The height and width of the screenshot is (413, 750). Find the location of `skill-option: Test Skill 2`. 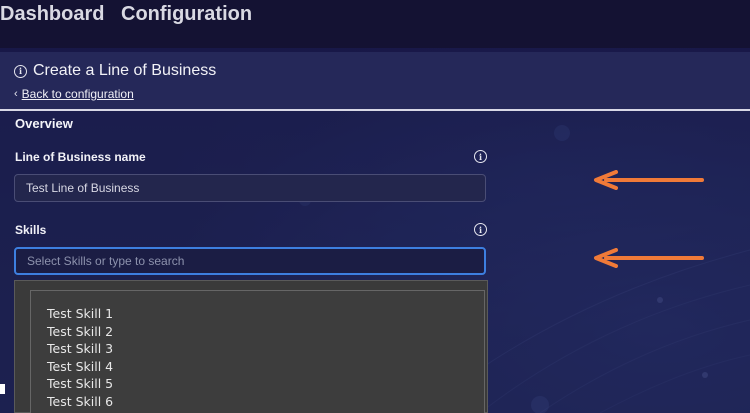

skill-option: Test Skill 2 is located at coordinates (257, 332).